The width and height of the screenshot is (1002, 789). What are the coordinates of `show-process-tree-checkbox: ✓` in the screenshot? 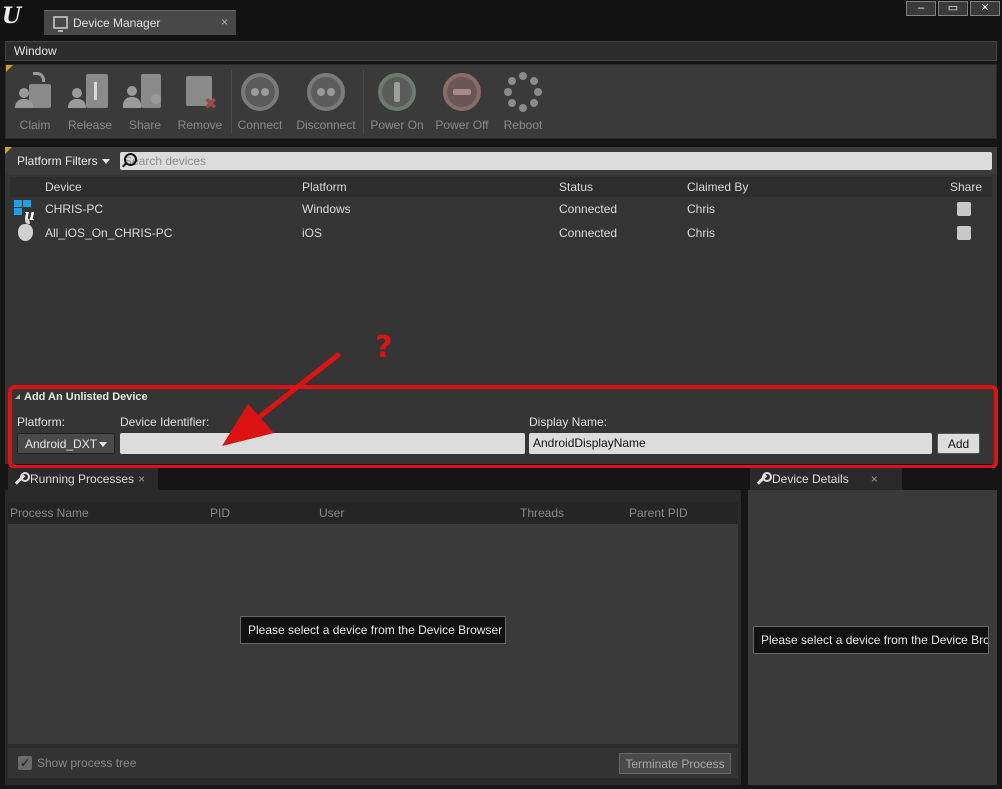 It's located at (25, 763).